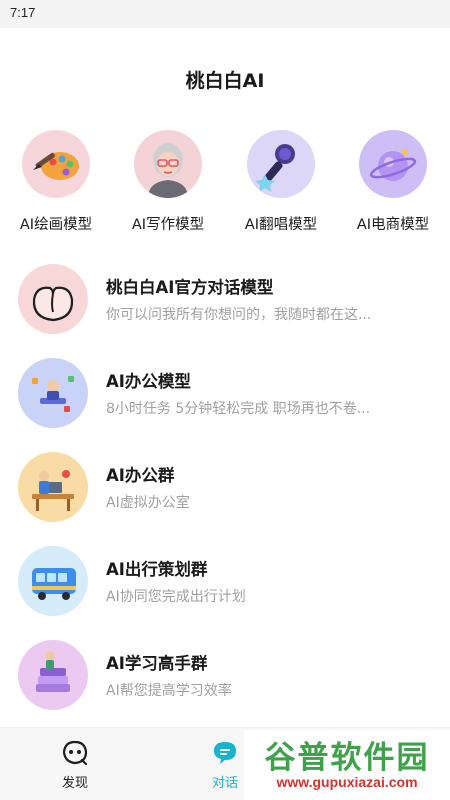 This screenshot has height=800, width=450. Describe the element at coordinates (53, 487) in the screenshot. I see `office-desk-icon` at that location.